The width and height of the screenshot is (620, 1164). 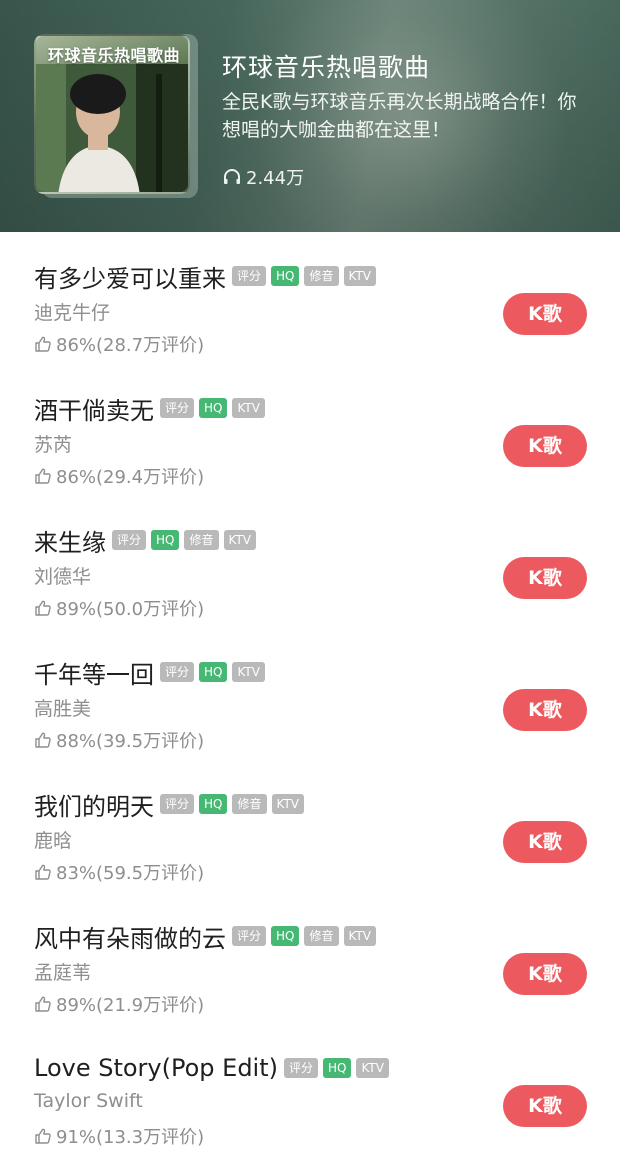 What do you see at coordinates (310, 826) in the screenshot?
I see `song-row: 我们的明天 评分 HQ 修音 KTV 鹿晗 83%(59.5万评价) K歌` at bounding box center [310, 826].